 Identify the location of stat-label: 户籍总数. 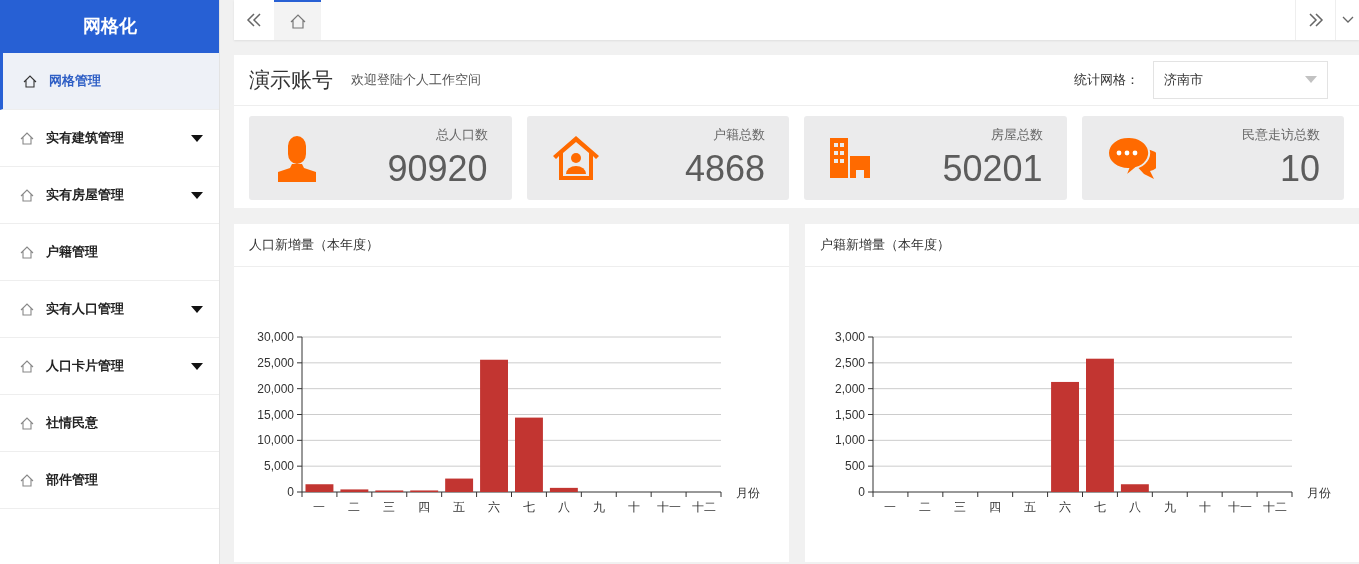
(739, 135).